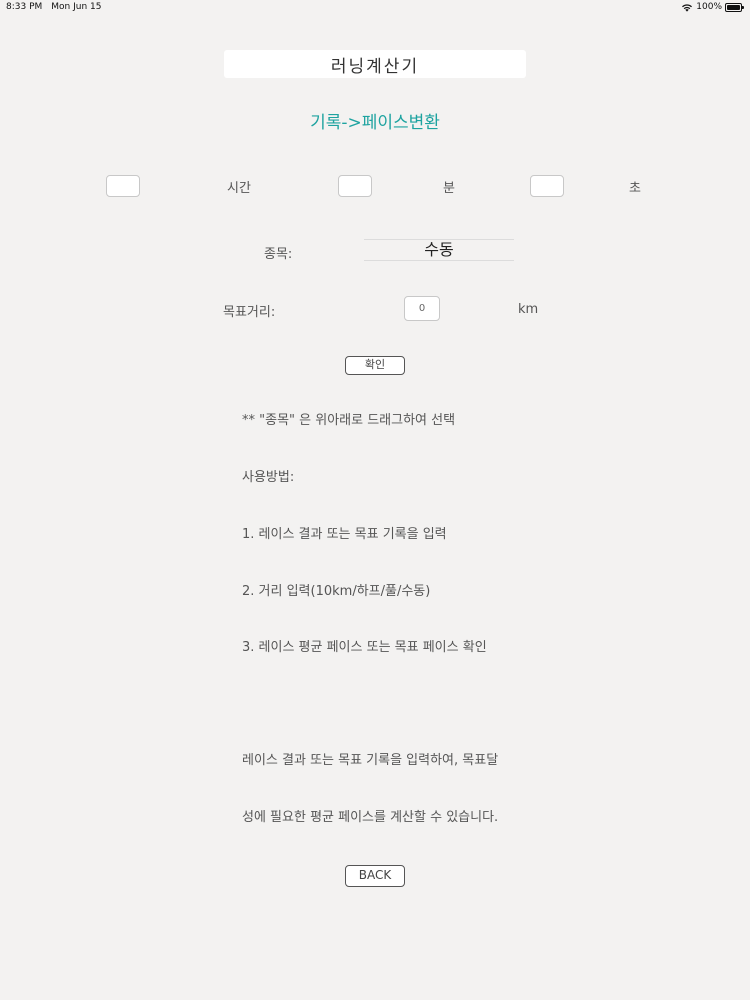 Image resolution: width=750 pixels, height=1000 pixels. What do you see at coordinates (547, 186) in the screenshot?
I see `seconds-input` at bounding box center [547, 186].